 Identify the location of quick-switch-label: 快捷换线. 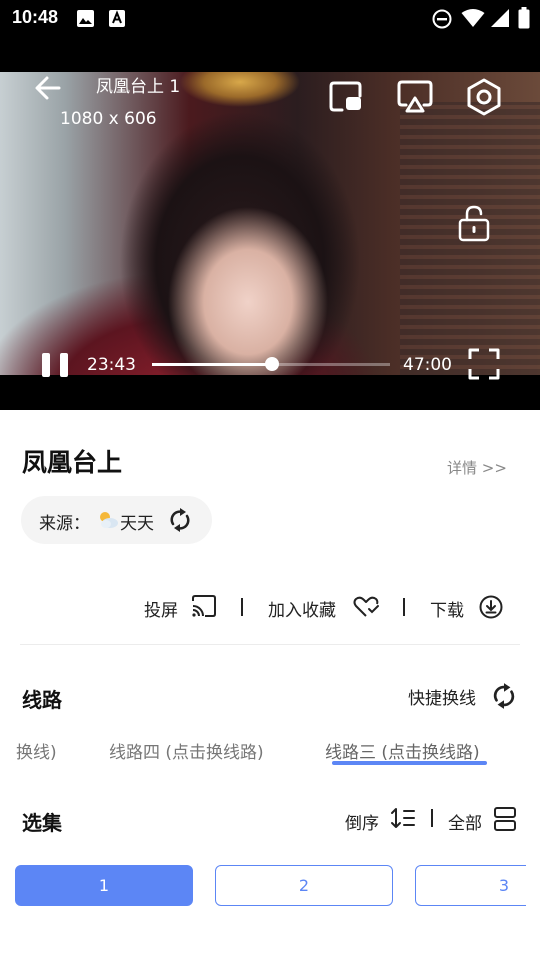
(442, 696).